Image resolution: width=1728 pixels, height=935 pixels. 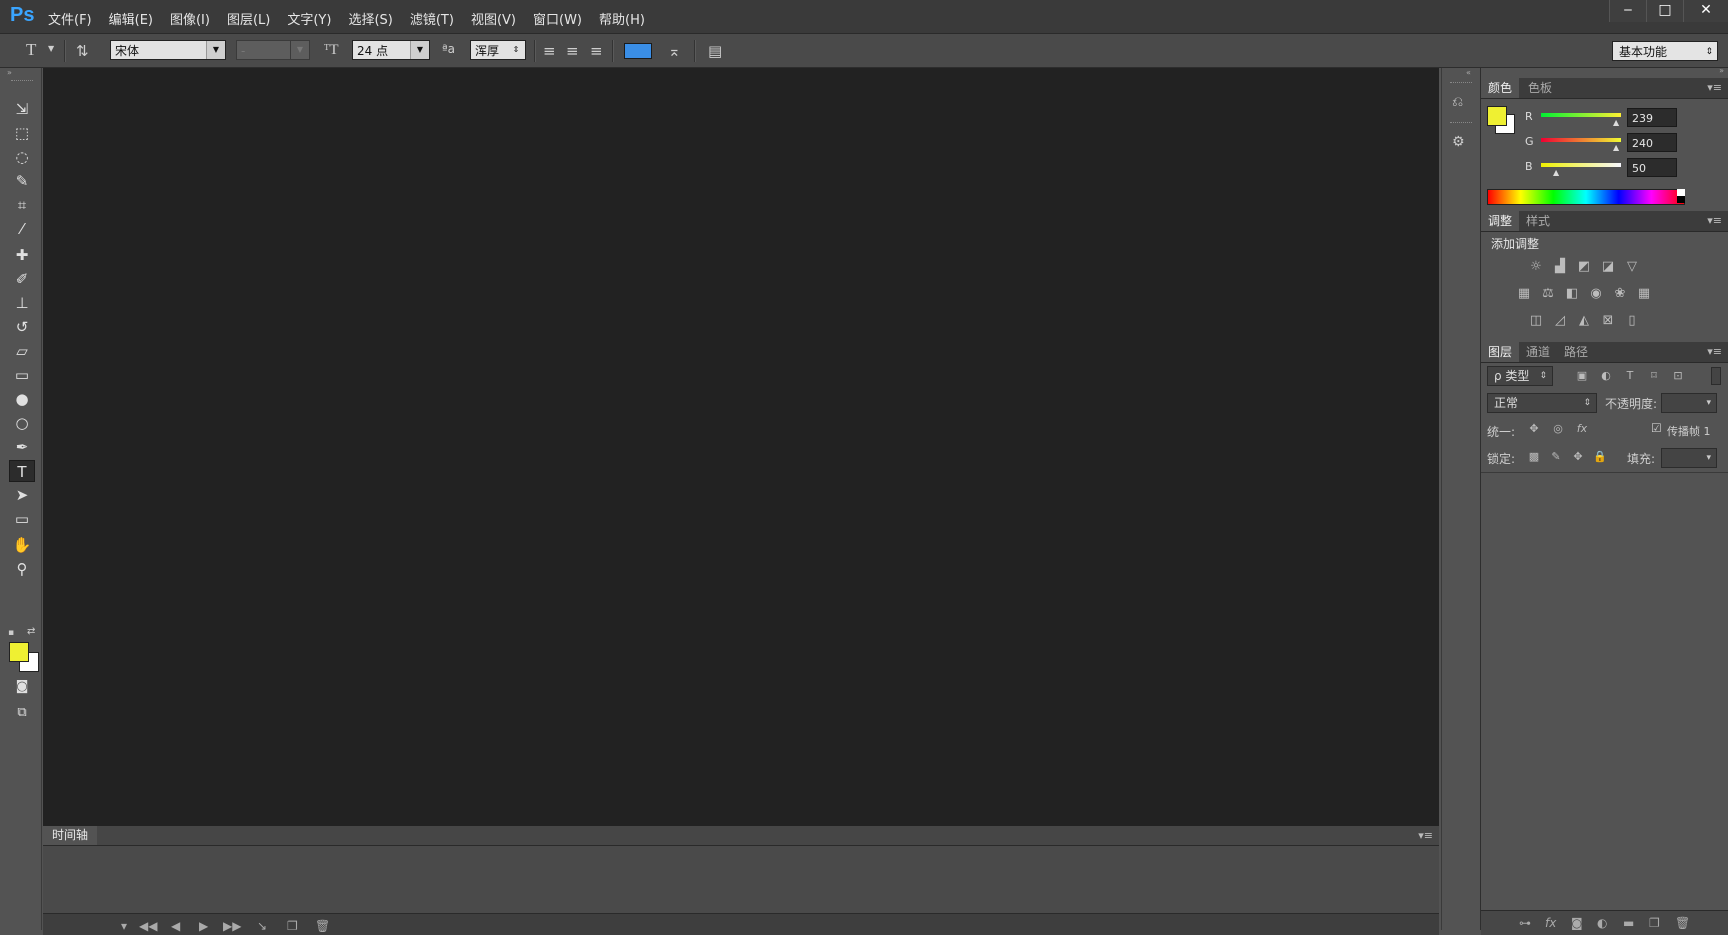 I want to click on filter-shape-icon: ⌑, so click(x=1654, y=376).